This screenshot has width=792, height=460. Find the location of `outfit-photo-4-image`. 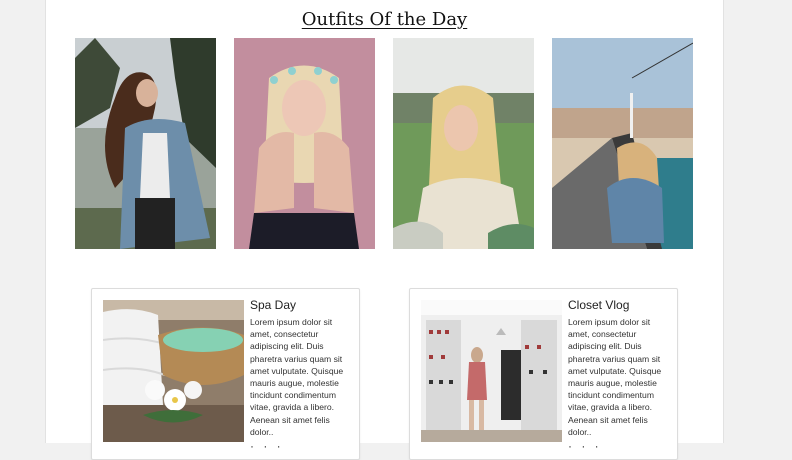

outfit-photo-4-image is located at coordinates (622, 143).